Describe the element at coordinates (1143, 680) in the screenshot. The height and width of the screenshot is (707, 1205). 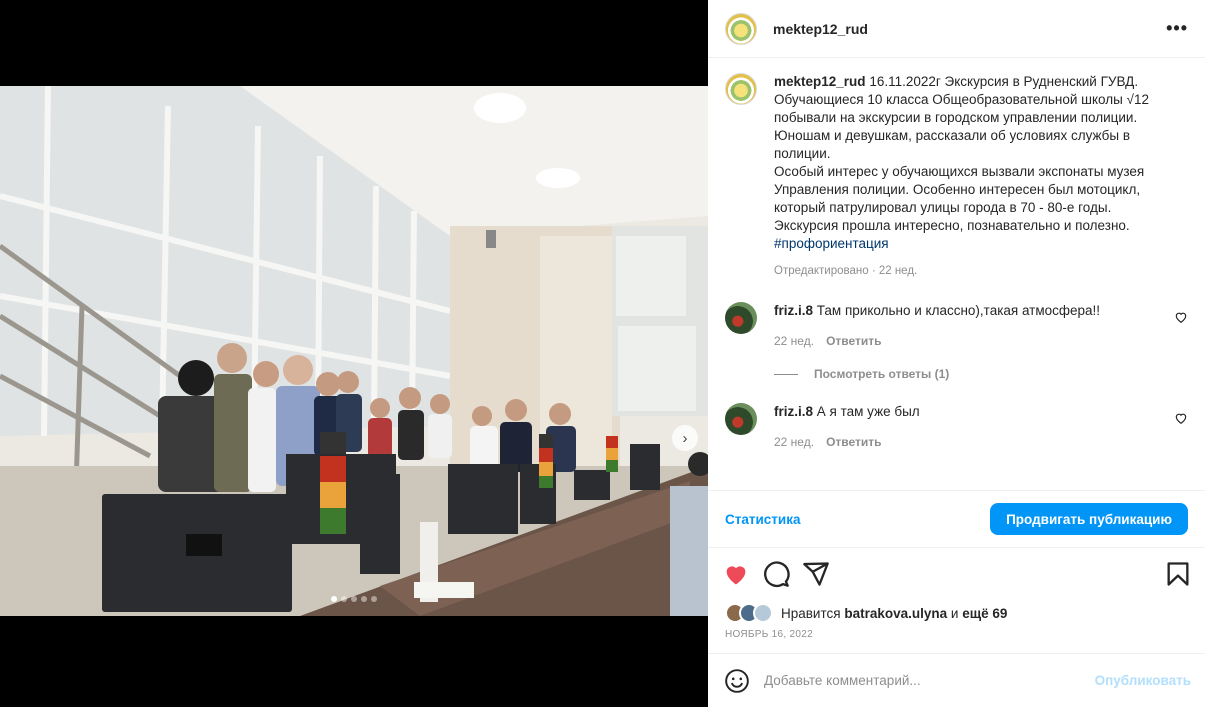
I see `publish-comment-button: Опубликовать` at that location.